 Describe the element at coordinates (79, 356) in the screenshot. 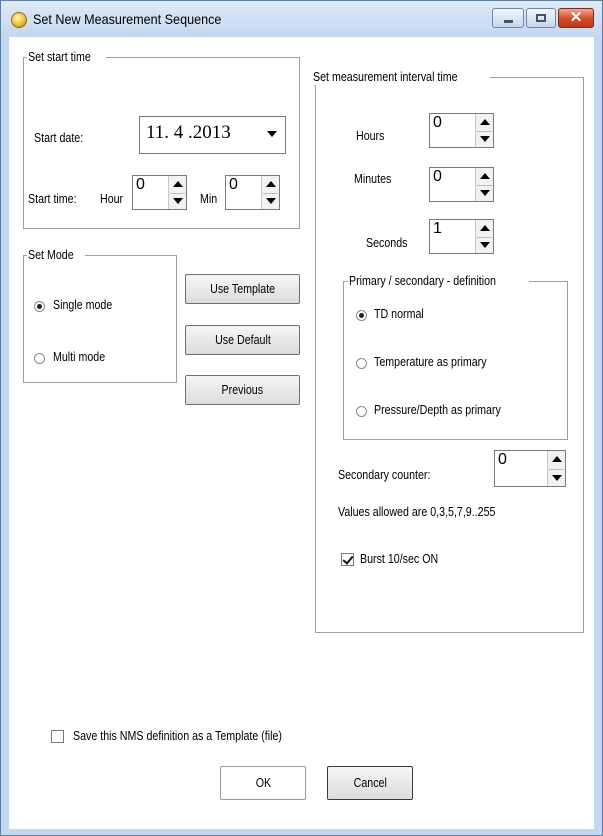

I see `multi-mode-label: Multi mode` at that location.